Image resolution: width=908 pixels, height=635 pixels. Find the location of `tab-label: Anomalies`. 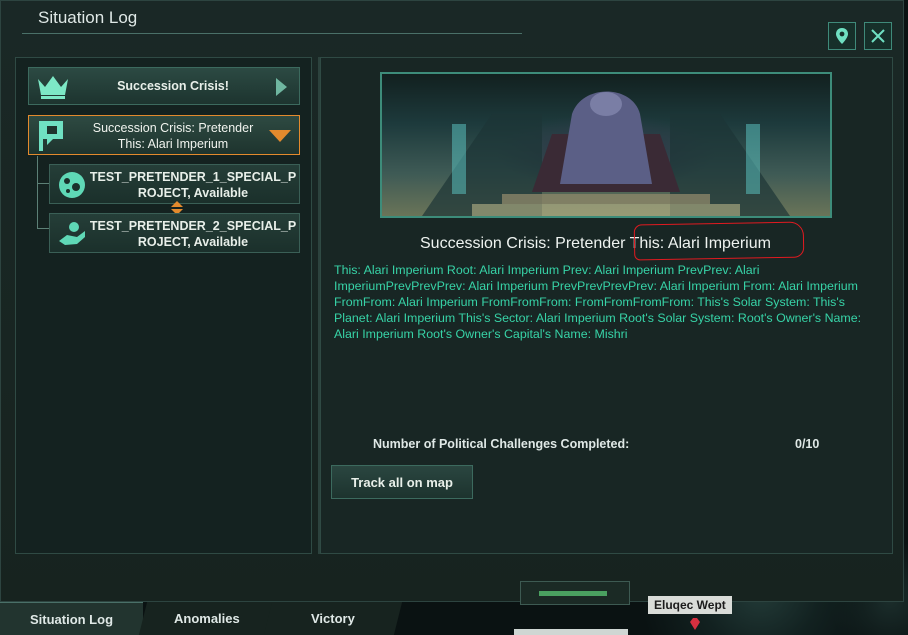

tab-label: Anomalies is located at coordinates (207, 618).